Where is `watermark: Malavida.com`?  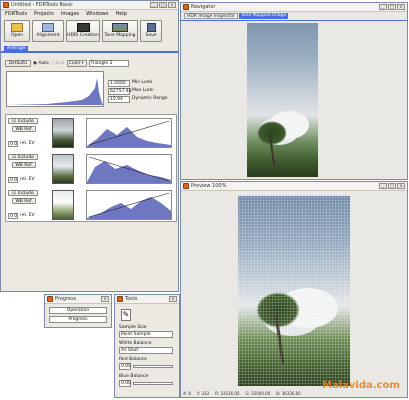
watermark: Malavida.com is located at coordinates (361, 385).